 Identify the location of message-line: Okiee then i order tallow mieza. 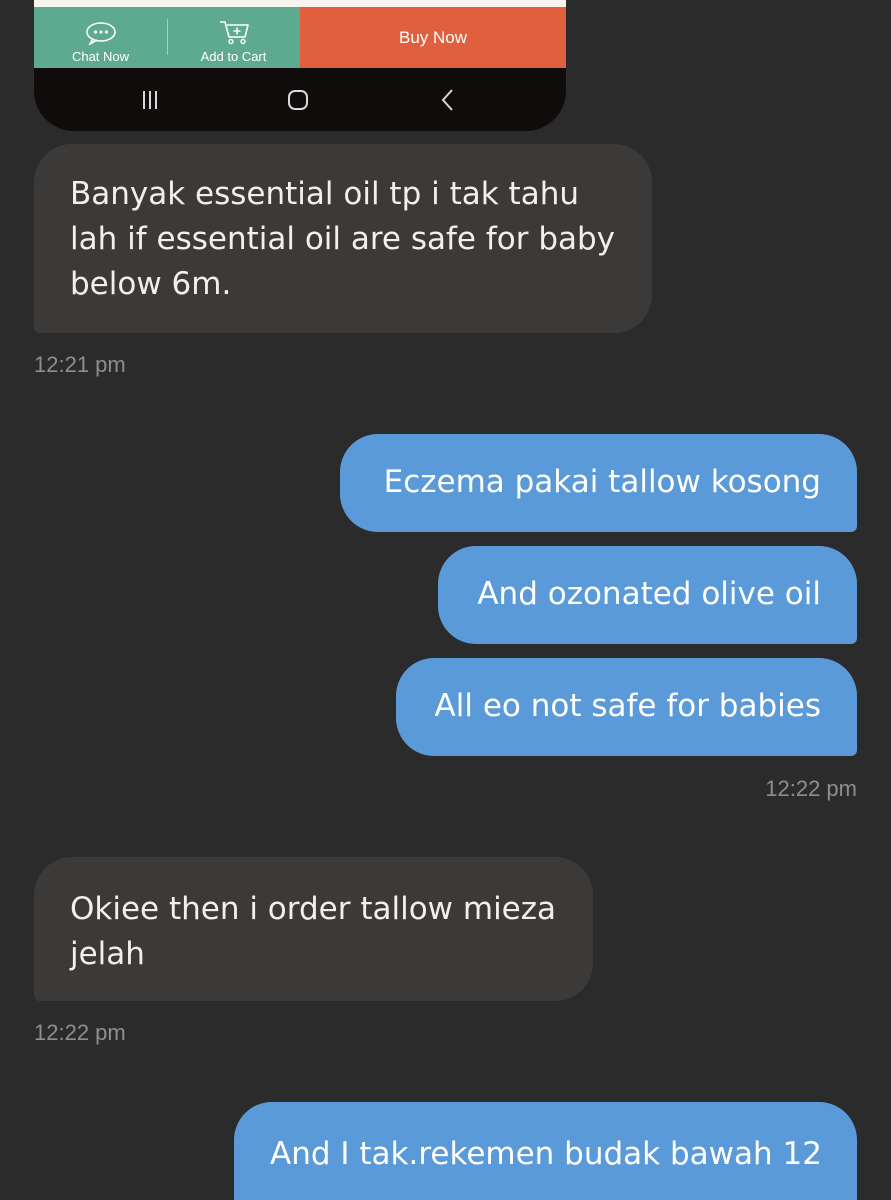
(313, 909).